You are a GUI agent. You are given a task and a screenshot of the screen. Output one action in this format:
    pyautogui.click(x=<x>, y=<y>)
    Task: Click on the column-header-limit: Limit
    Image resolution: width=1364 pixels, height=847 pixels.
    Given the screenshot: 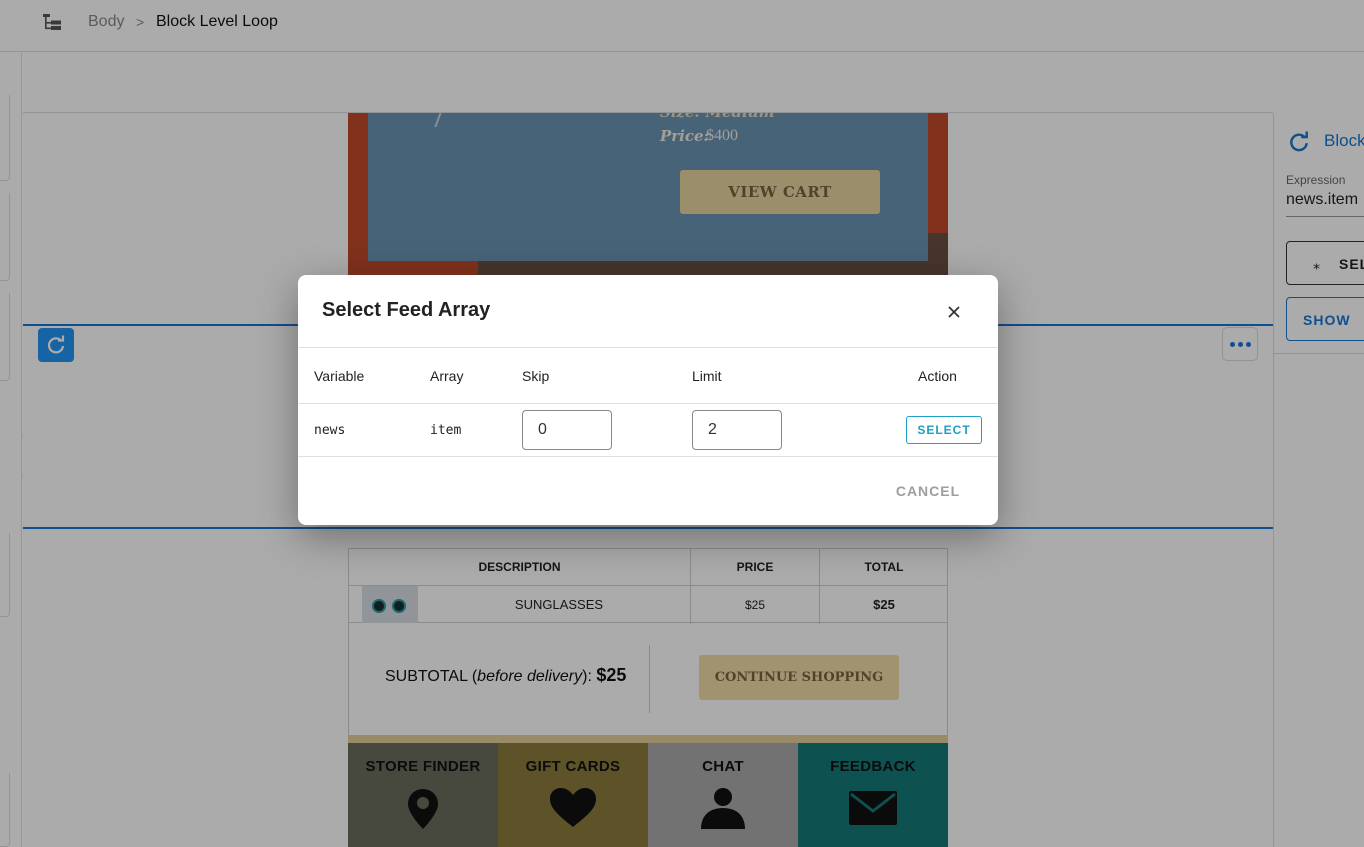 What is the action you would take?
    pyautogui.click(x=707, y=376)
    